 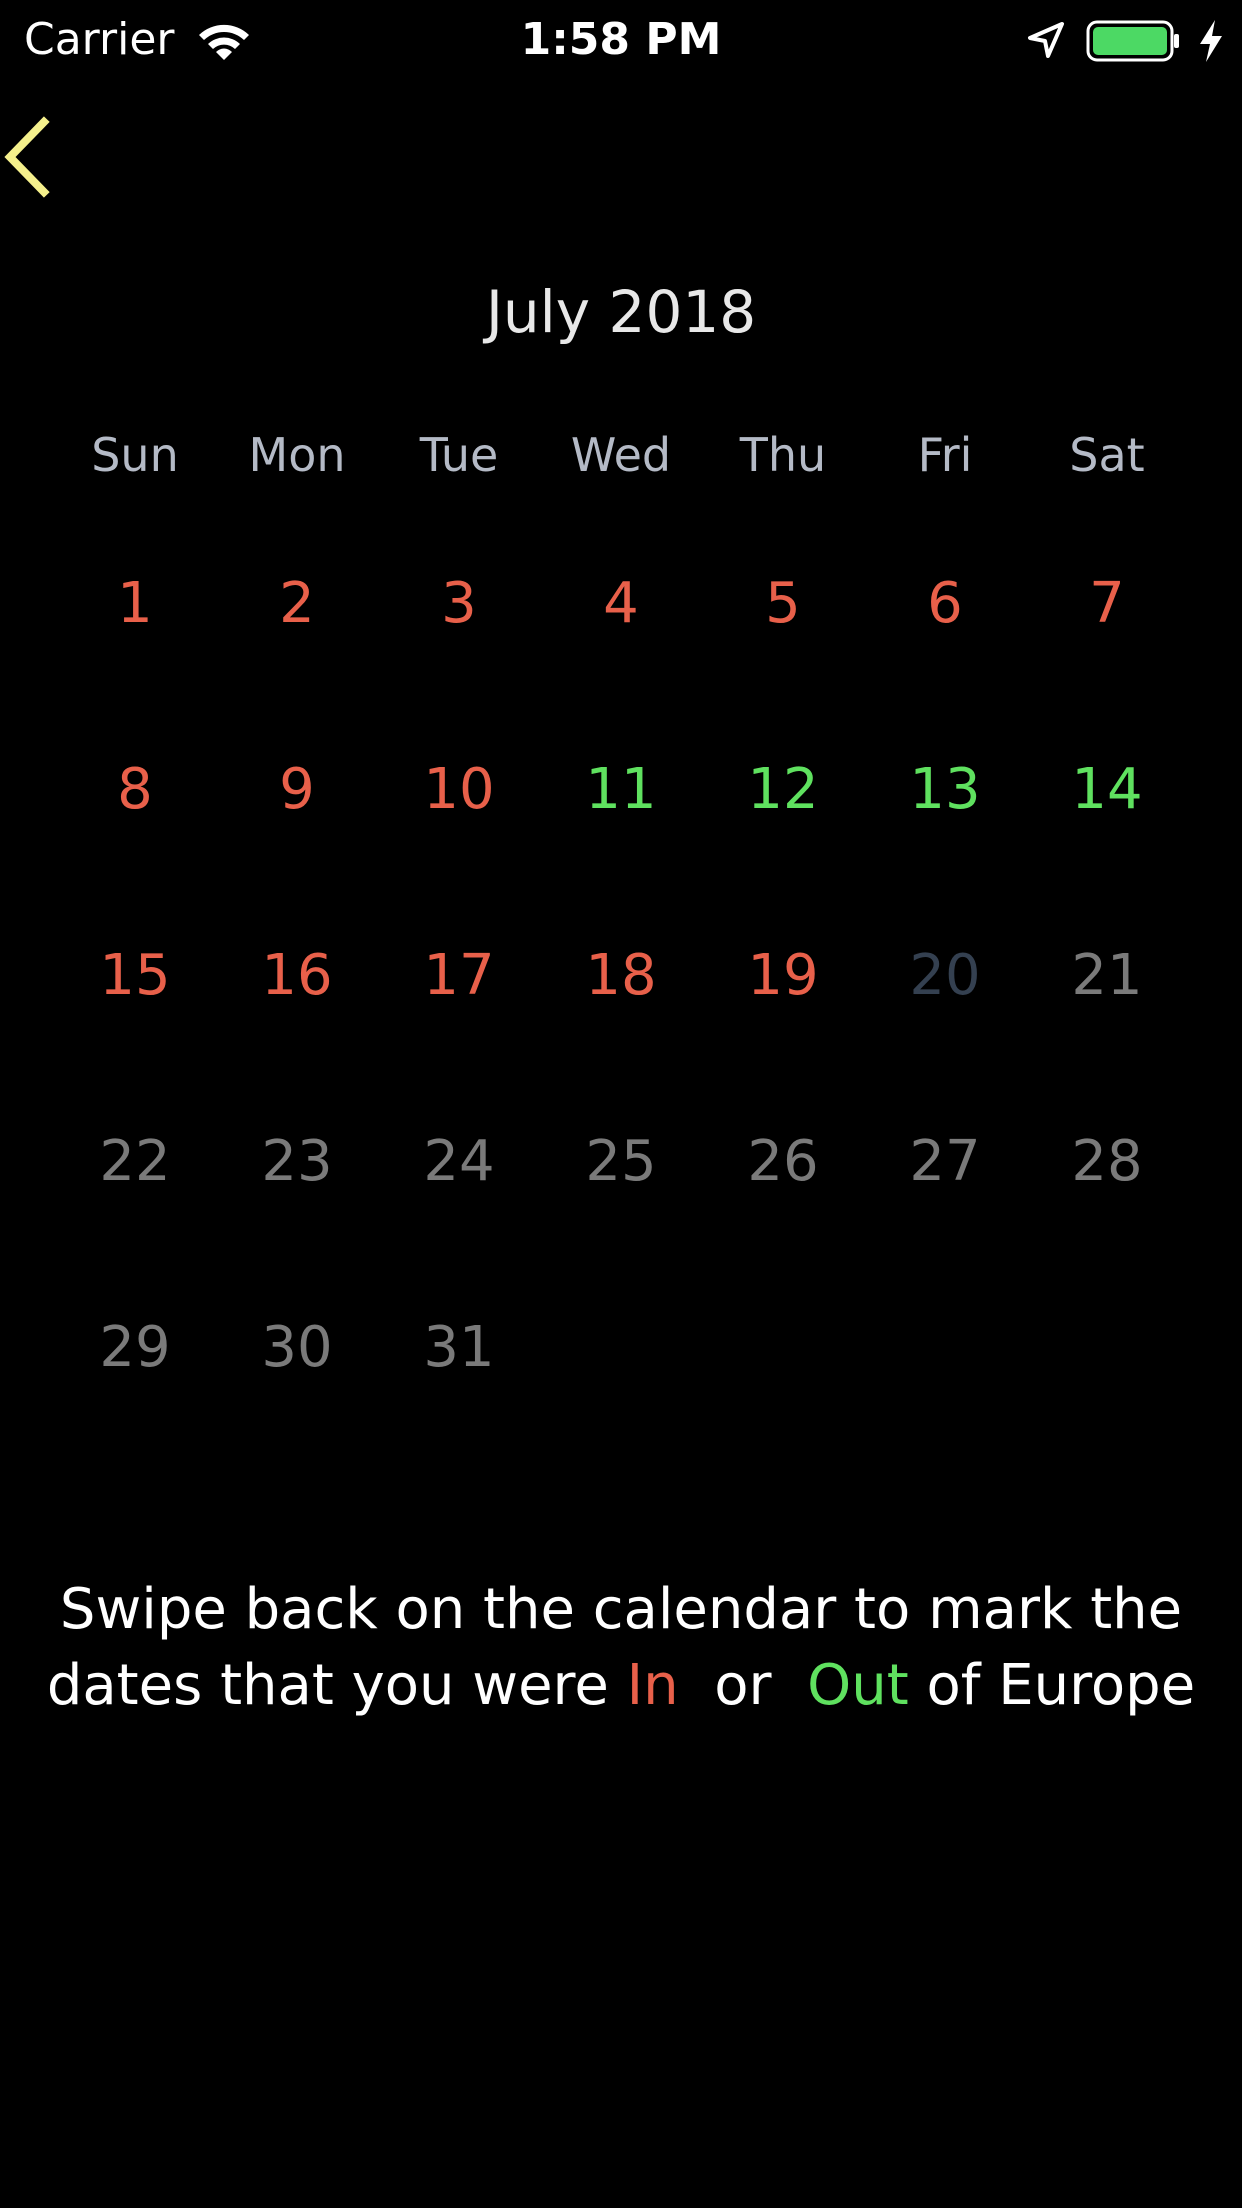 What do you see at coordinates (1107, 976) in the screenshot?
I see `calendar-day-21: 21` at bounding box center [1107, 976].